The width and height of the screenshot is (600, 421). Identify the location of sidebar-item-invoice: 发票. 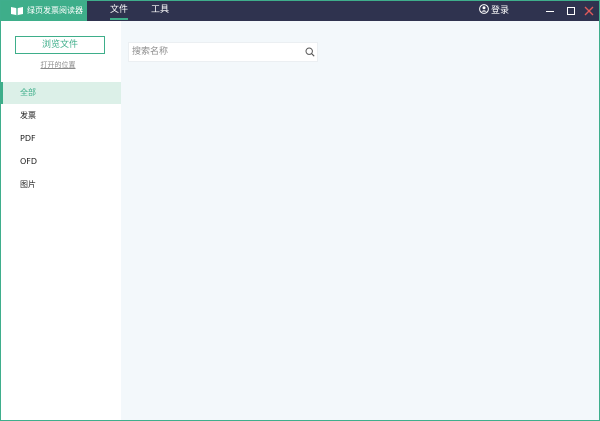
(61, 116).